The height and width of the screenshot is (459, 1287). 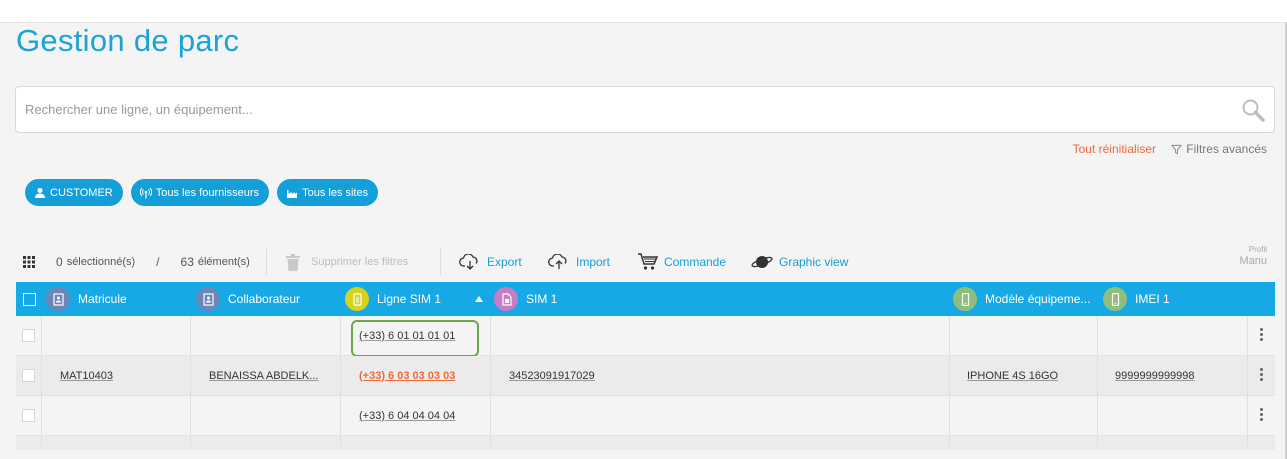 I want to click on column-label: SIM 1, so click(x=542, y=299).